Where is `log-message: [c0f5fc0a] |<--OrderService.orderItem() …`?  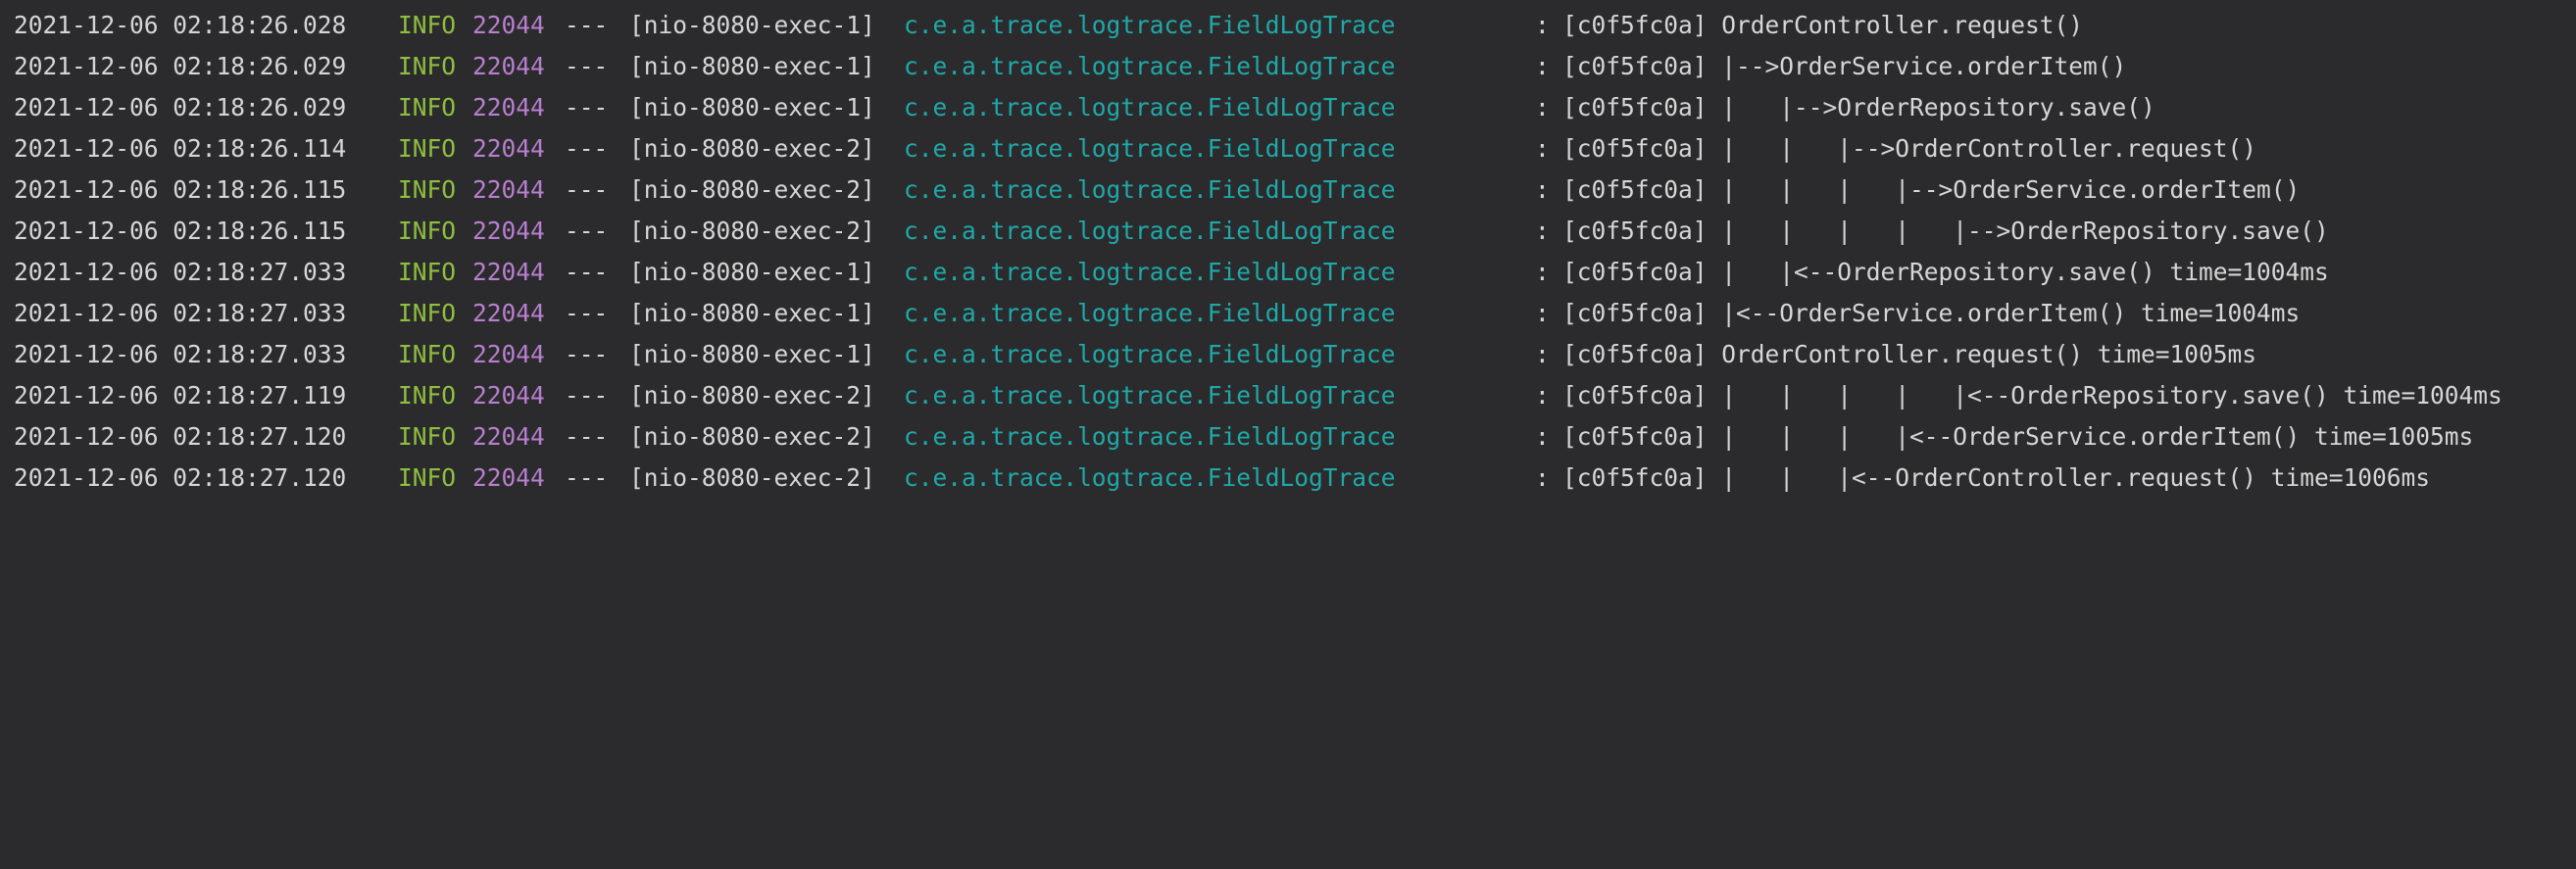
log-message: [c0f5fc0a] |<--OrderService.orderItem() … is located at coordinates (1931, 313).